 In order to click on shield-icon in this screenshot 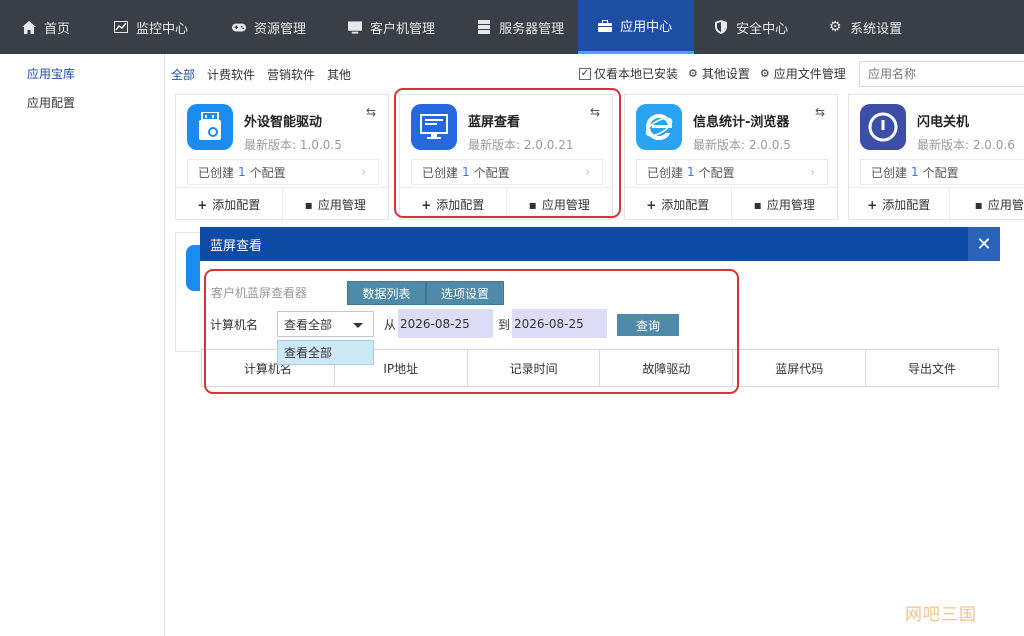, I will do `click(721, 27)`.